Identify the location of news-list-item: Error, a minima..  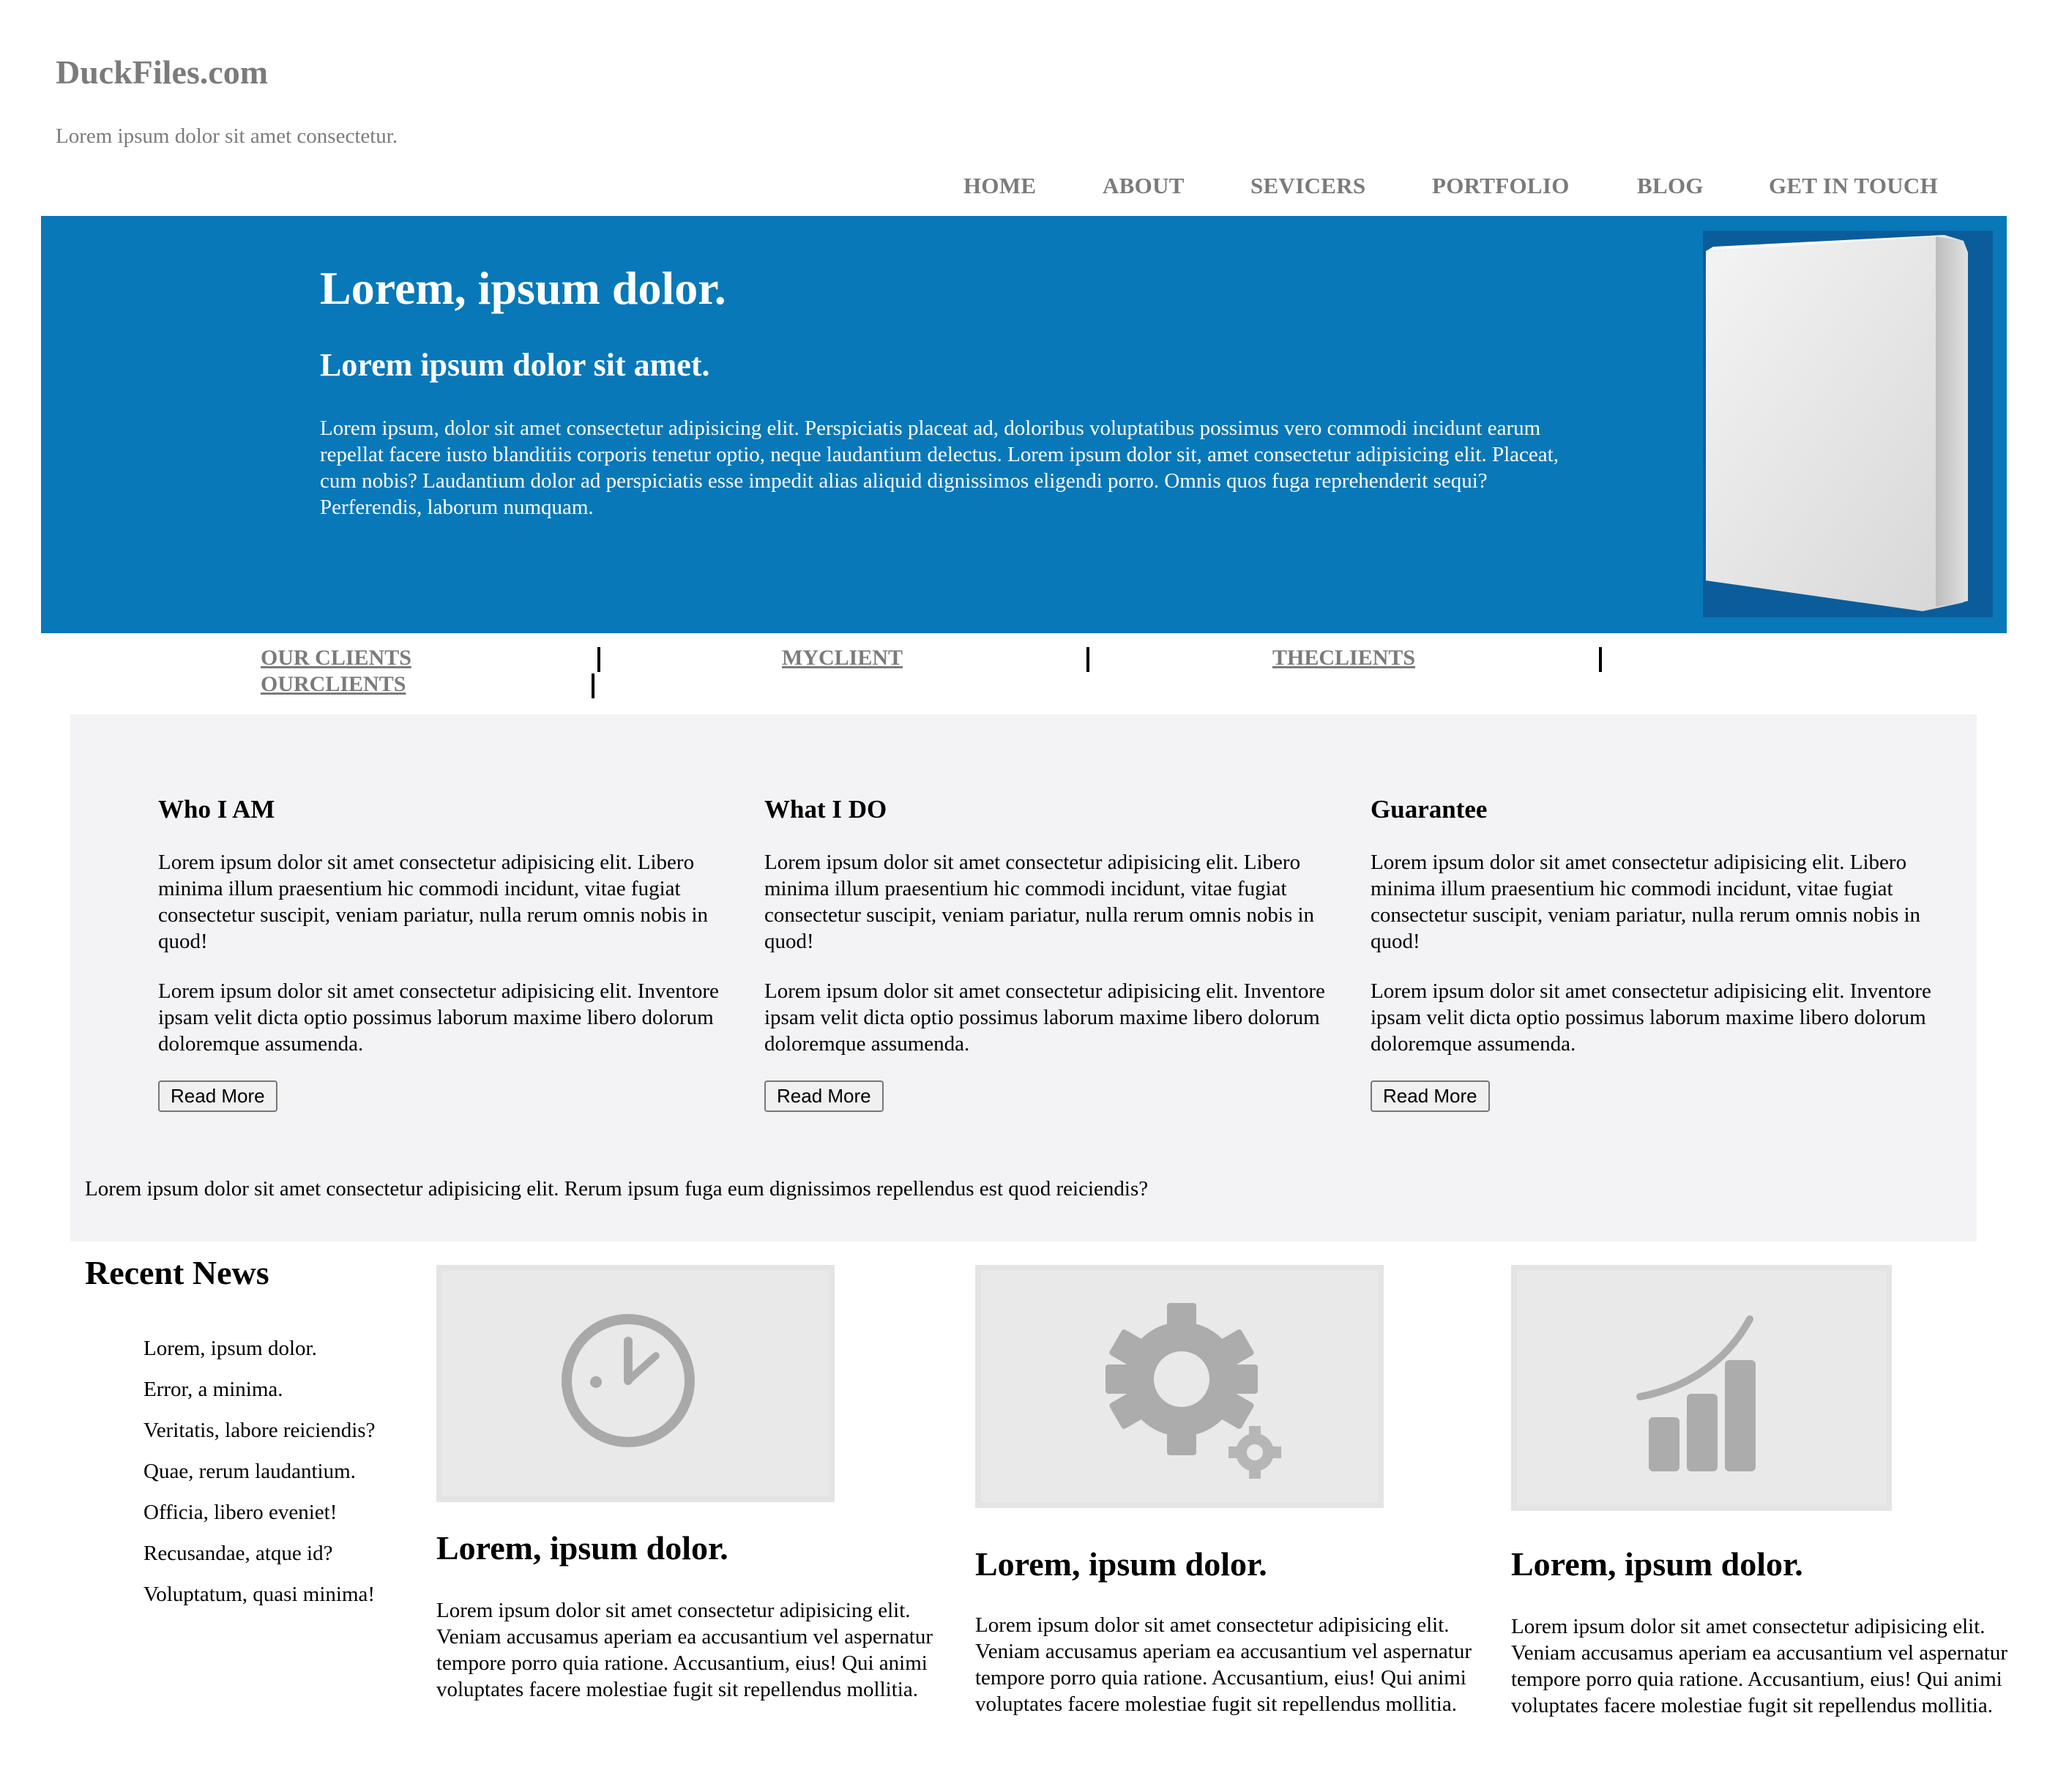
(259, 1395).